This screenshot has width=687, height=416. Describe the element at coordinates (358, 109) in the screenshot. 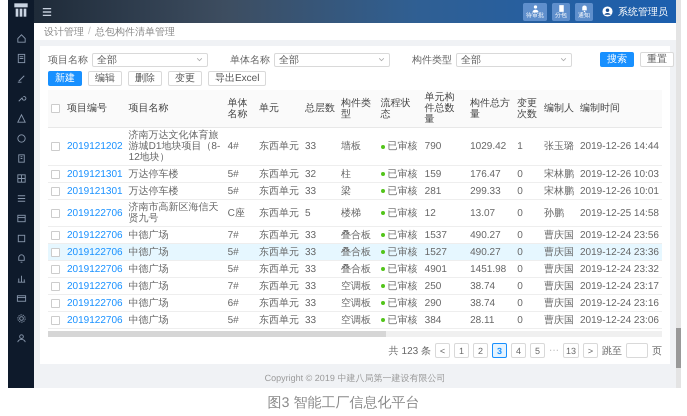

I see `column-header: 构件类型` at that location.